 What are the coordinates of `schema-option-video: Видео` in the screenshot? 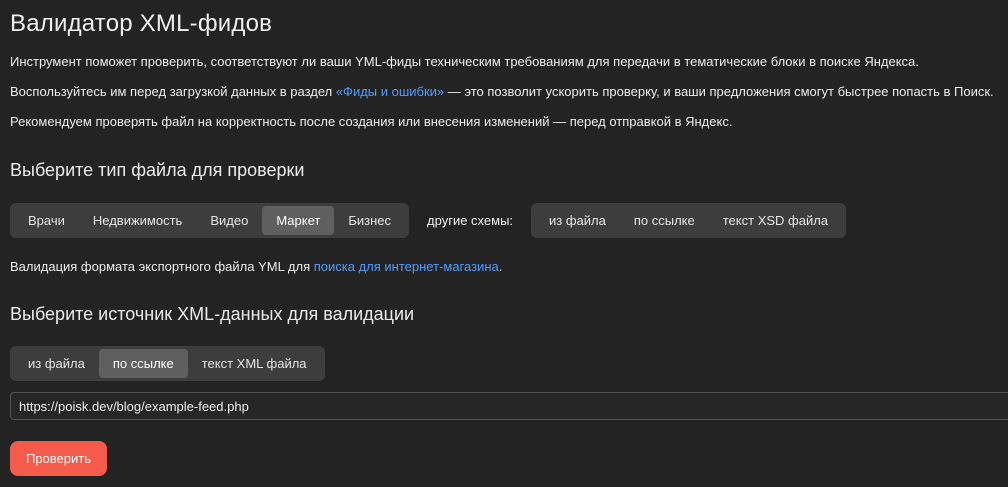 It's located at (229, 220).